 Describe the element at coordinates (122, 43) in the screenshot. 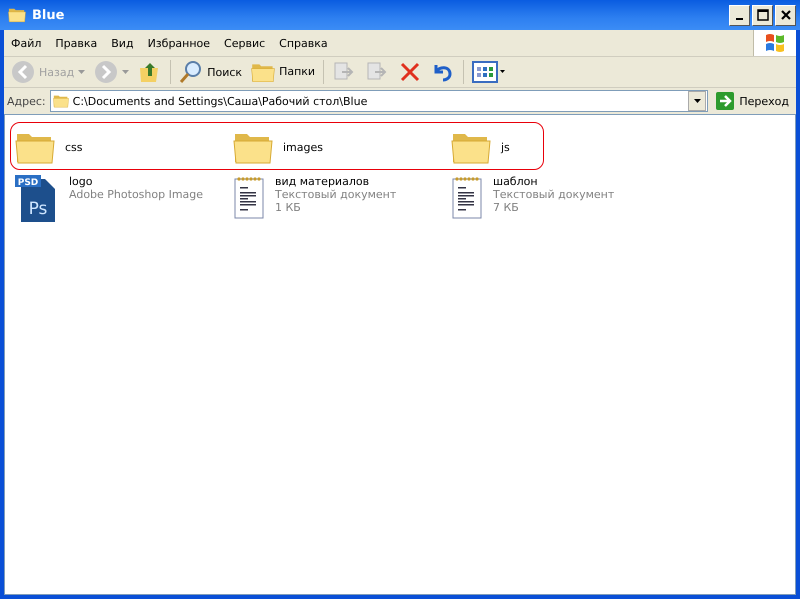

I see `menu-item: Вид` at that location.